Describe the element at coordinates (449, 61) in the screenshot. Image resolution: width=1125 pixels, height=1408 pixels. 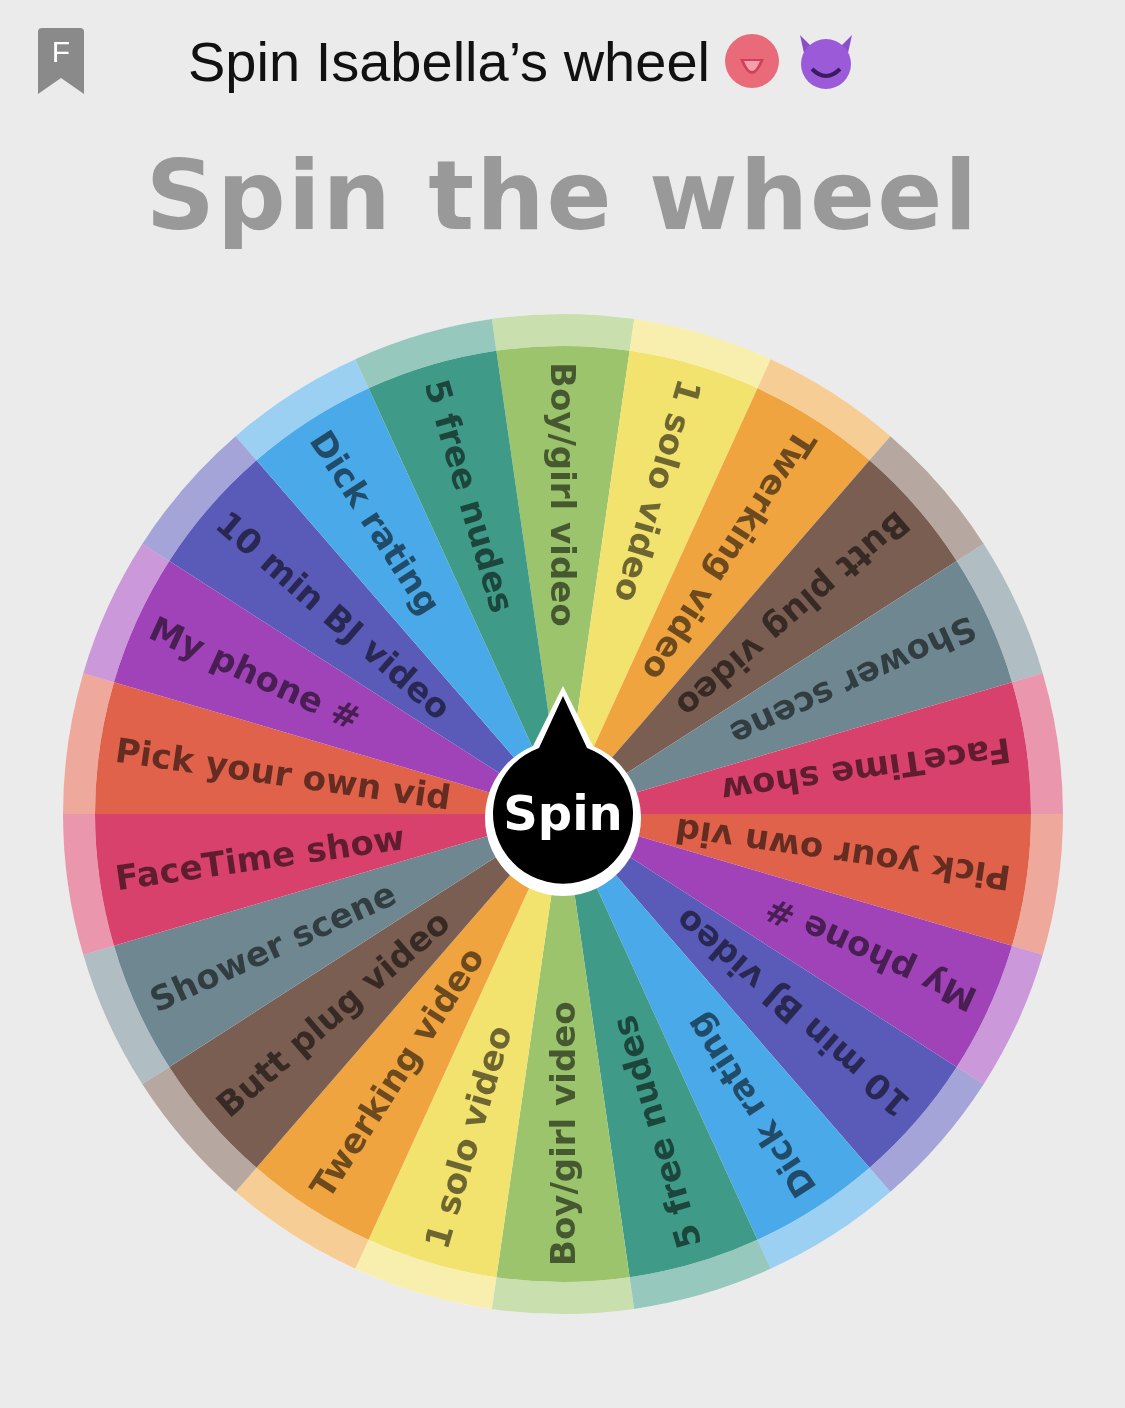
I see `post-title: Spin Isabella’s wheel` at that location.